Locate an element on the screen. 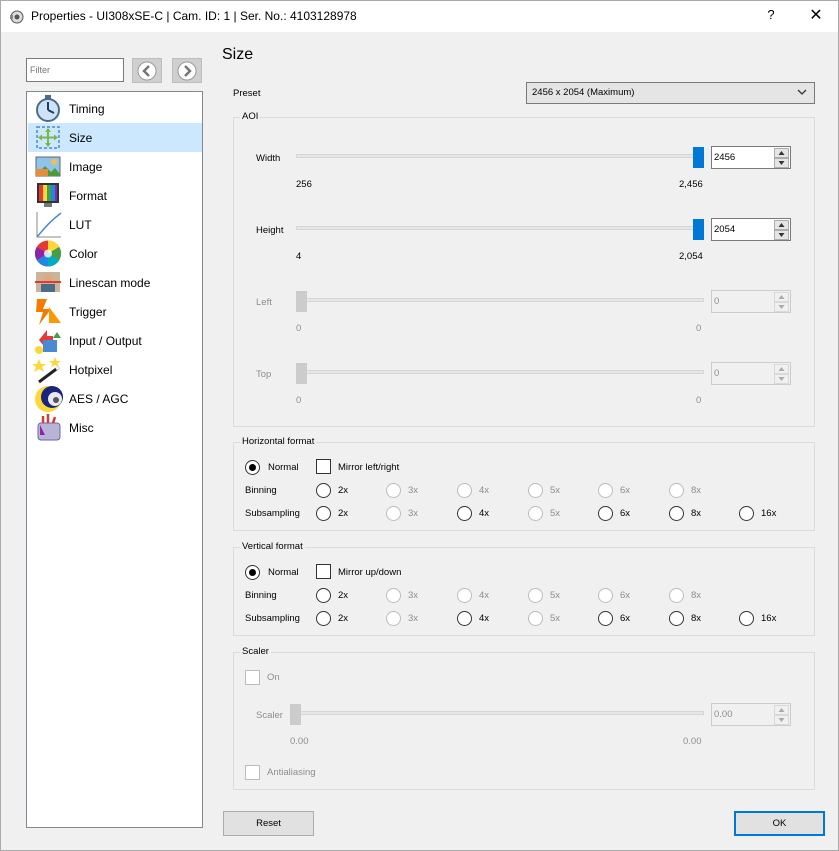 The image size is (839, 851). scaler-spinbox: 0.00 is located at coordinates (751, 714).